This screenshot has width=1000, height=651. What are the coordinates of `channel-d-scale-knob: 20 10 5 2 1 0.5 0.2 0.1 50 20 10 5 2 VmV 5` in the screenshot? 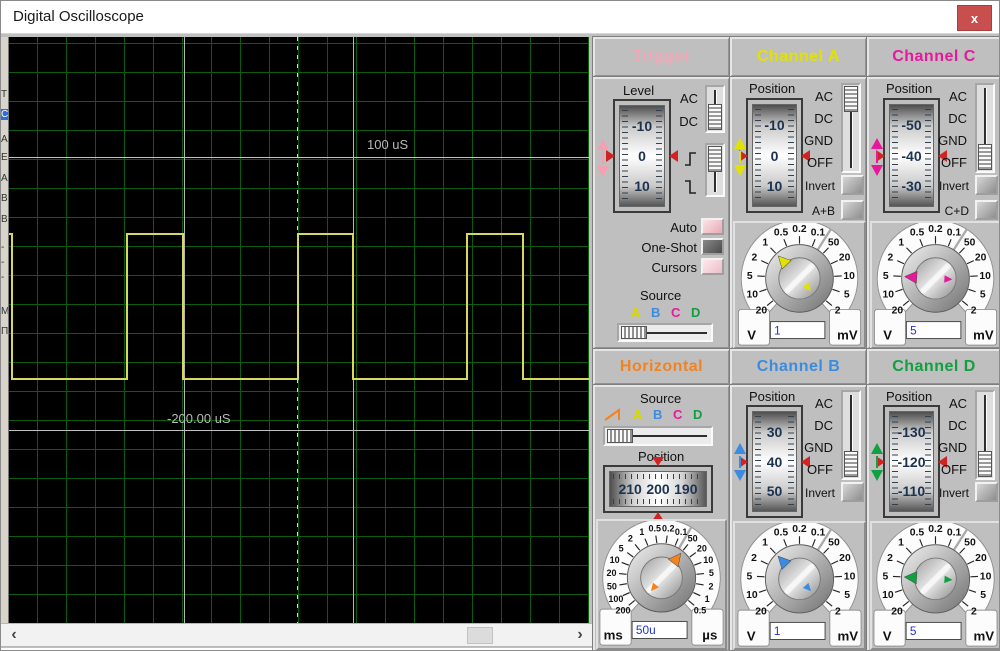 It's located at (934, 584).